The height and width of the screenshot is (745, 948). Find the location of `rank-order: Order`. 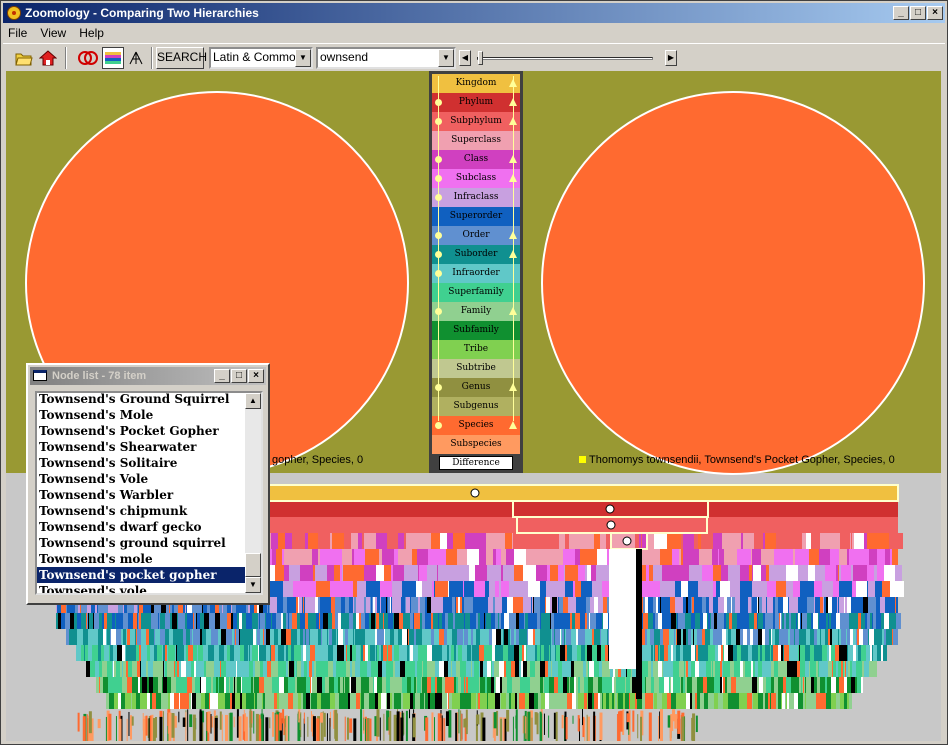

rank-order: Order is located at coordinates (476, 235).